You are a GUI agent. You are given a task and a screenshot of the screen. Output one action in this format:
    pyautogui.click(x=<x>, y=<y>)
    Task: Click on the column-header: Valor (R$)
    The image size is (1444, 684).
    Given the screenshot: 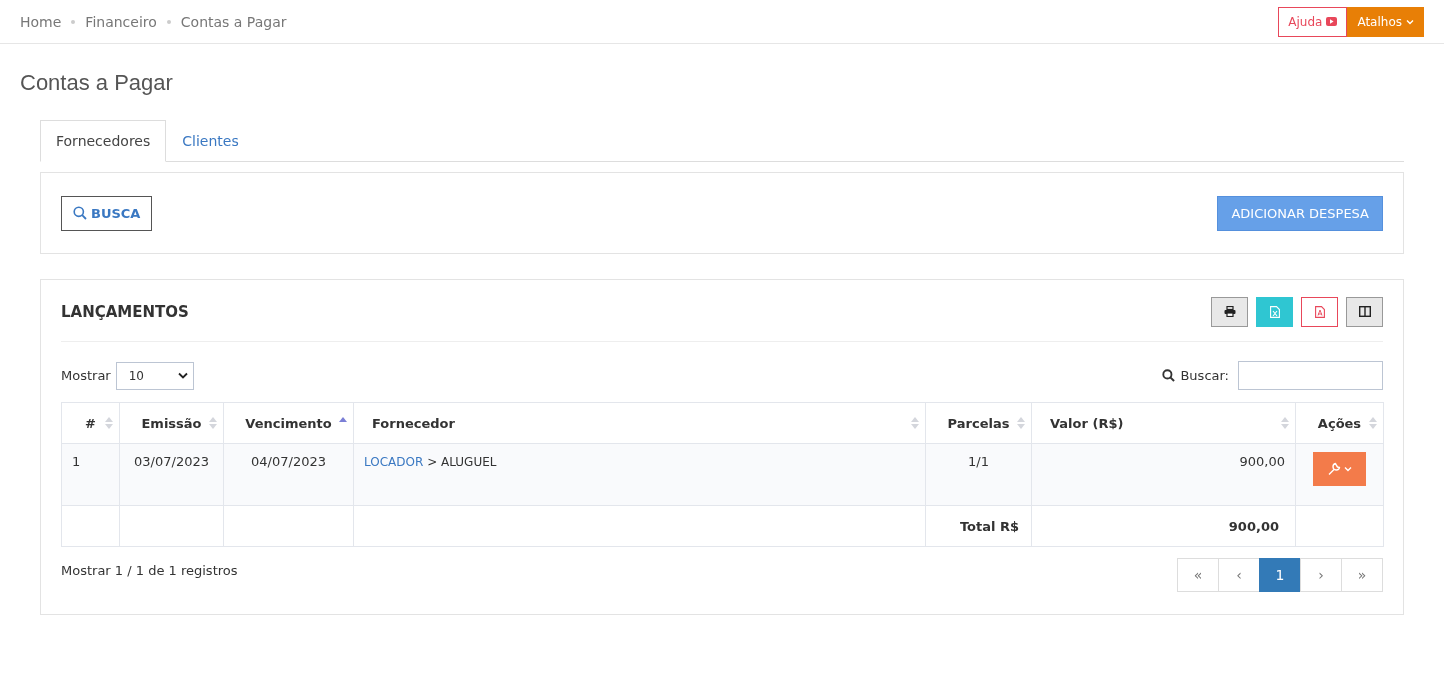 What is the action you would take?
    pyautogui.click(x=1087, y=423)
    